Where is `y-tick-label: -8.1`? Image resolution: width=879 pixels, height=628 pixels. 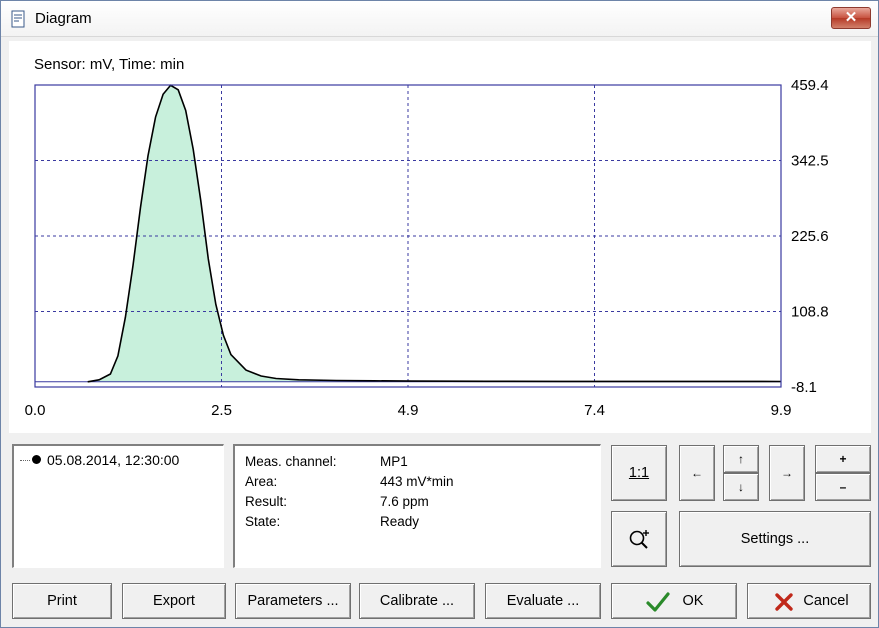
y-tick-label: -8.1 is located at coordinates (804, 387).